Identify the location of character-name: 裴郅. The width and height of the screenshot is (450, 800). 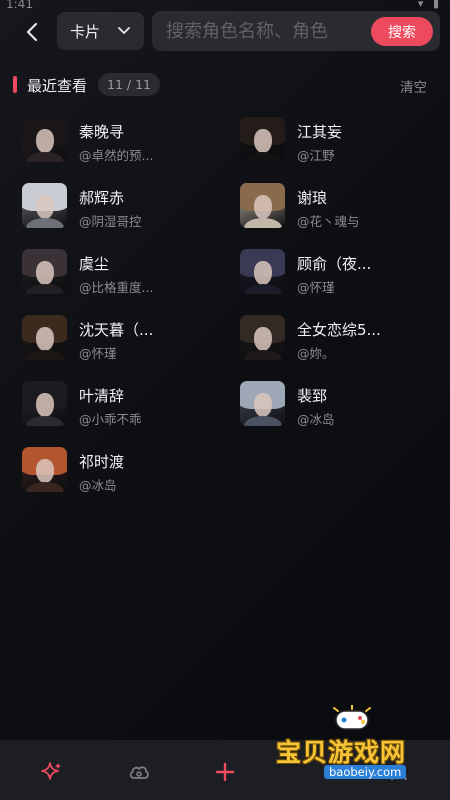
(312, 396).